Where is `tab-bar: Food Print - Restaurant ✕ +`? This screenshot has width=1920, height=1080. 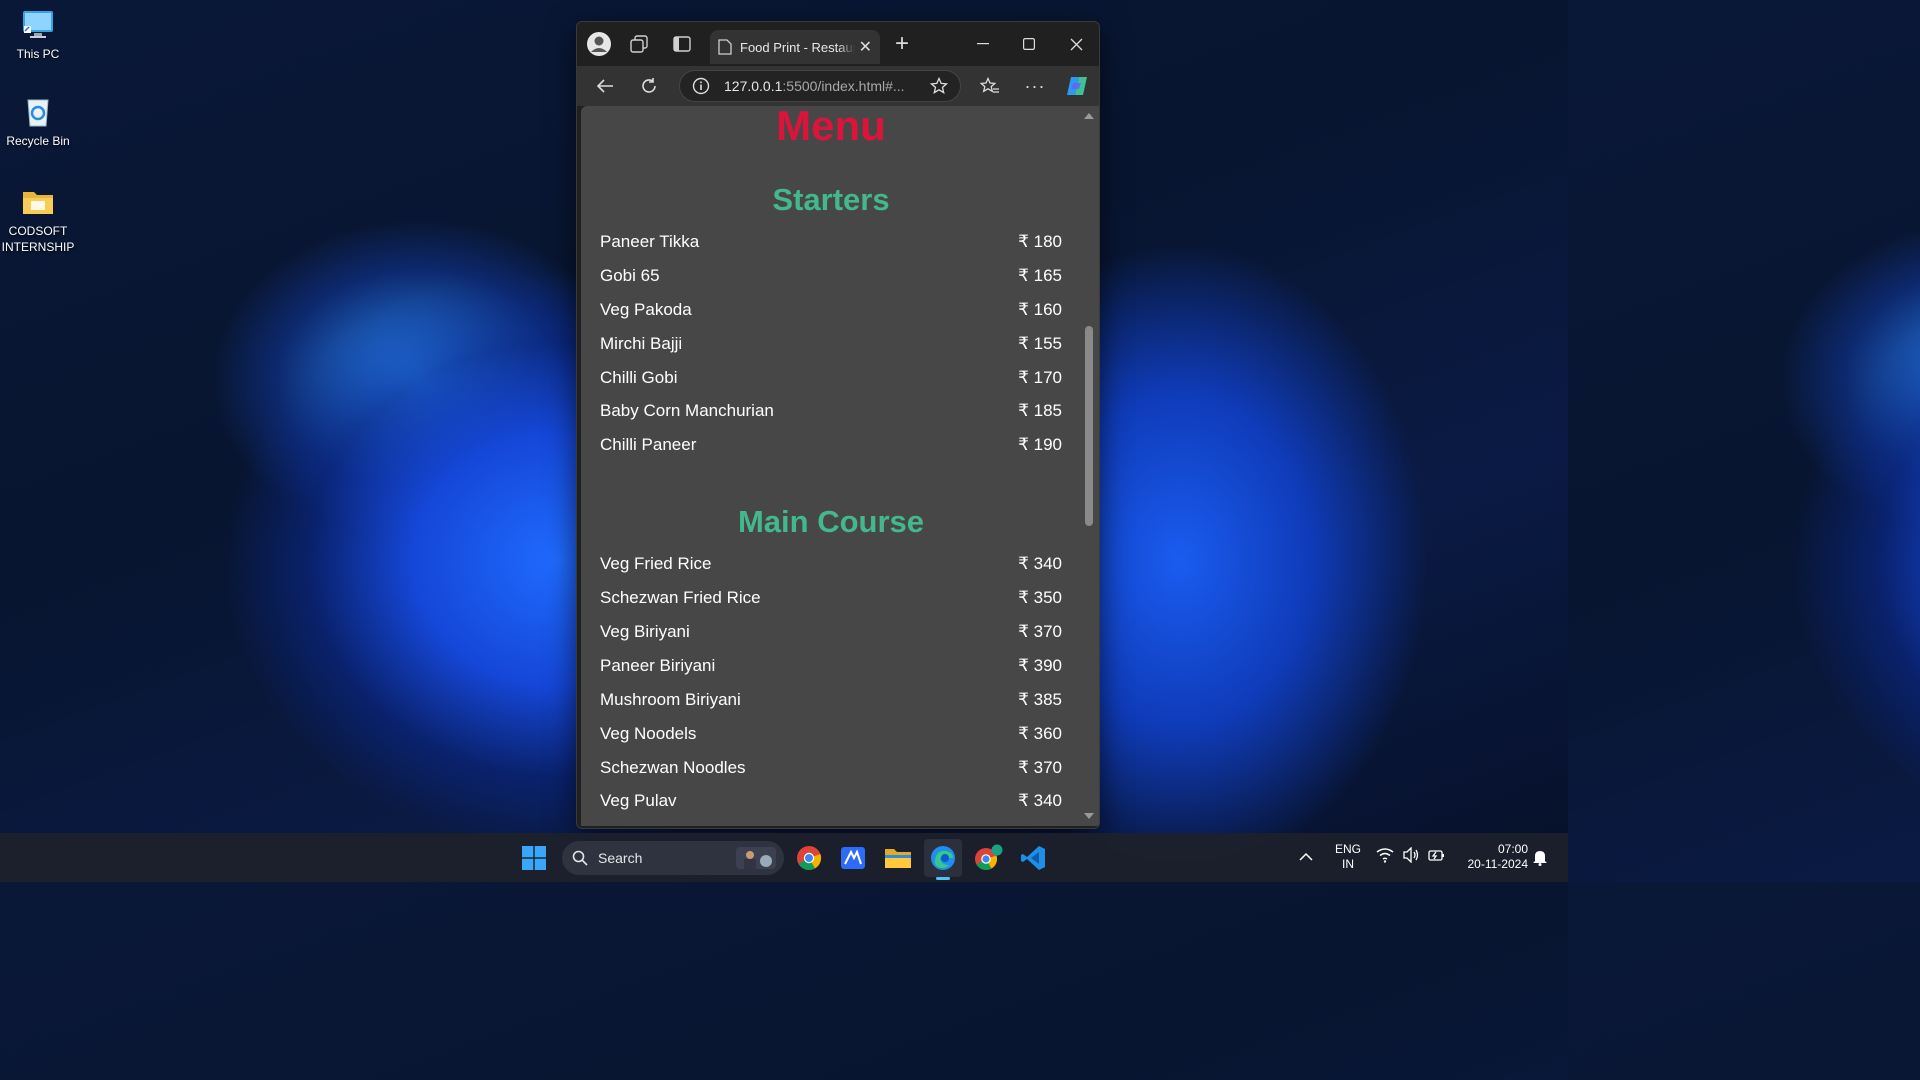
tab-bar: Food Print - Restaurant ✕ + is located at coordinates (838, 44).